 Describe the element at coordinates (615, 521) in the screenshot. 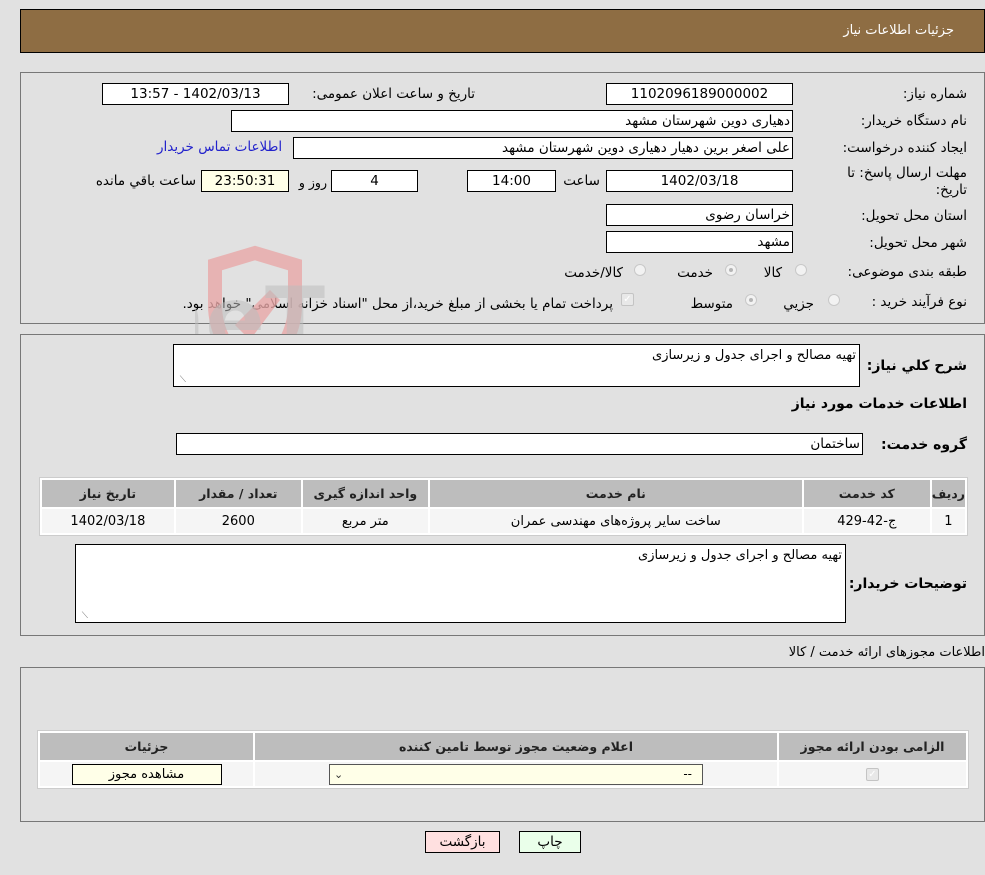

I see `cell-service-name: ساخت سایر پروژه‌های مهندسی عمران` at that location.